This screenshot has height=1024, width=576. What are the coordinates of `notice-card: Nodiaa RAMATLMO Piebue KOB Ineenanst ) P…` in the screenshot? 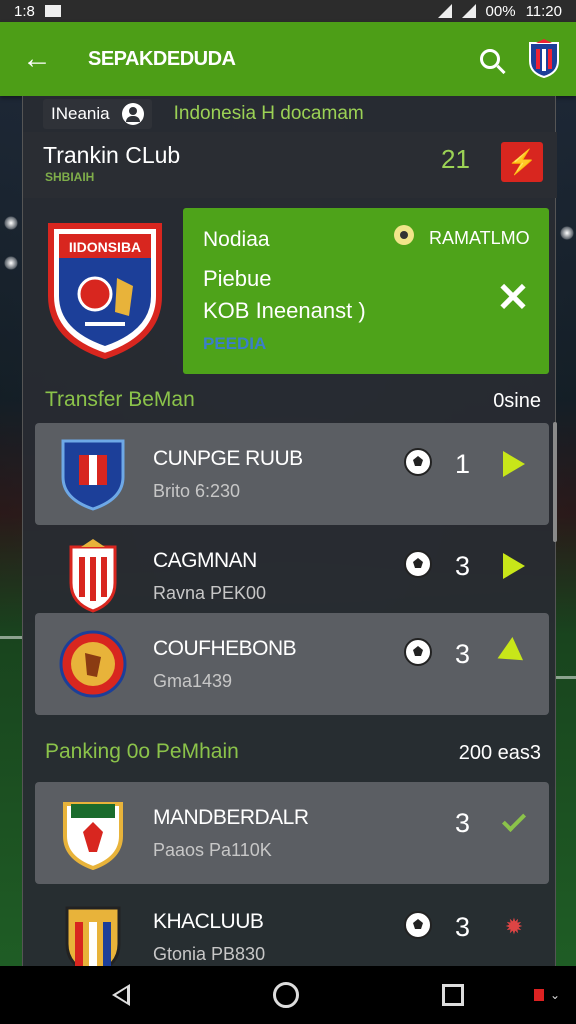 It's located at (366, 291).